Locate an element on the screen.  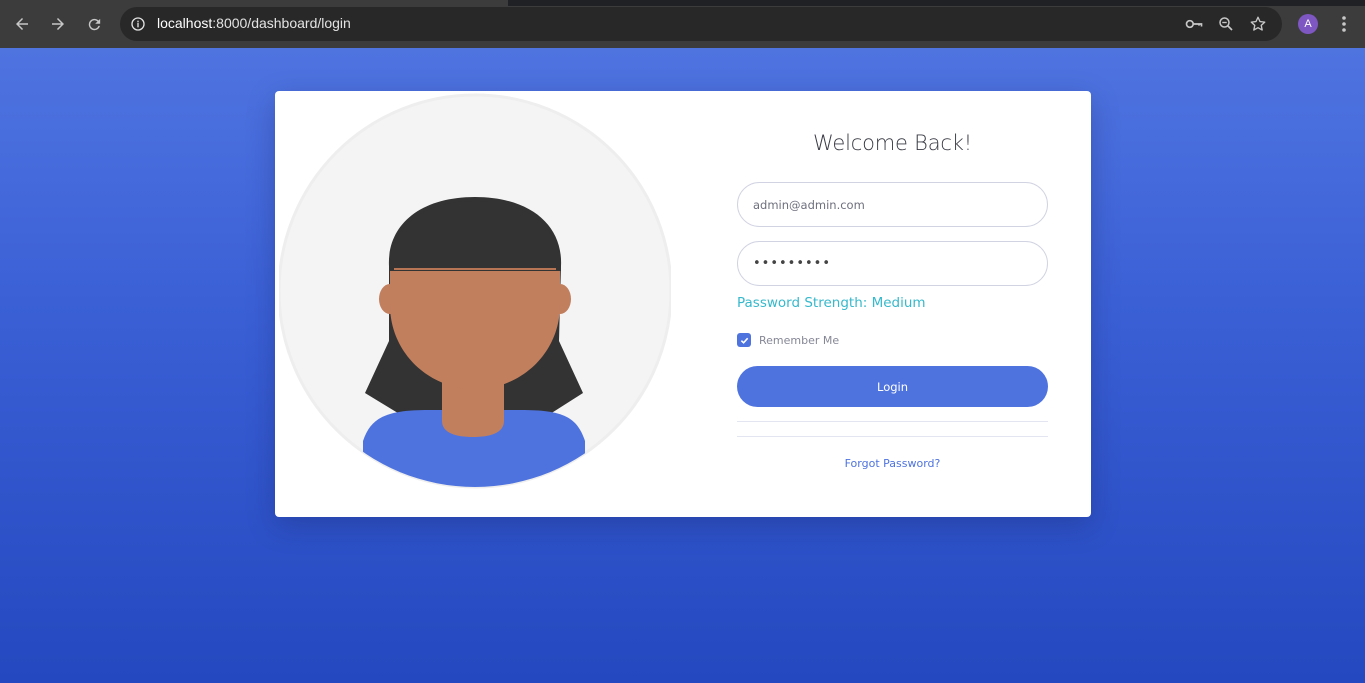
page-title: Welcome Back! is located at coordinates (892, 143).